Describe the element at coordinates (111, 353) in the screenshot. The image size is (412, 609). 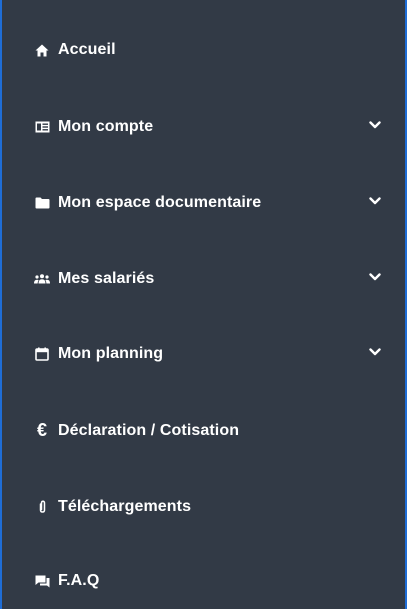
I see `sidebar-item-label: Mon planning` at that location.